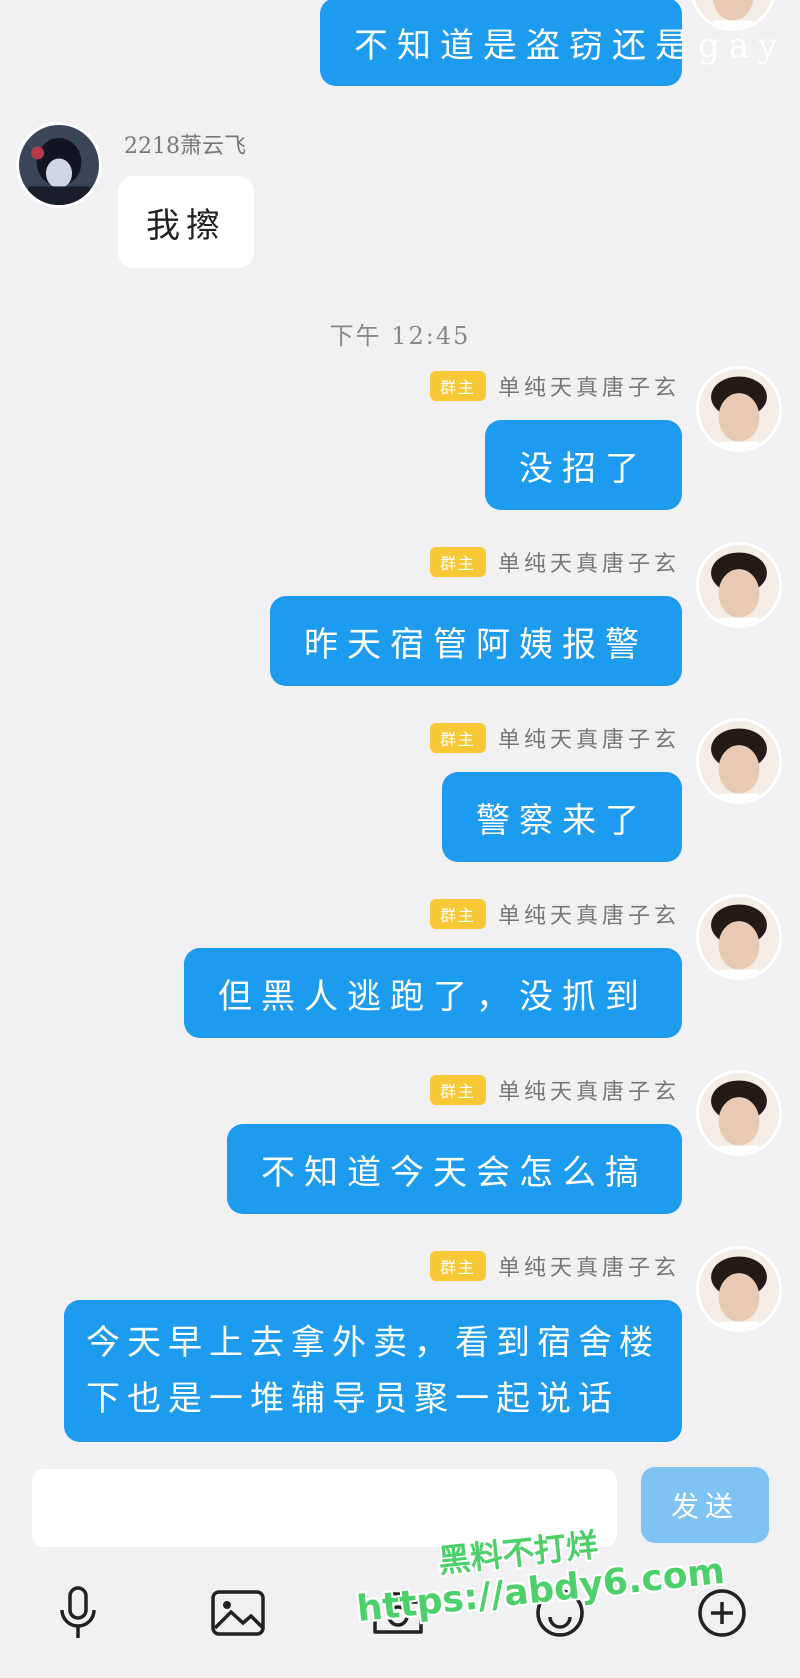 This screenshot has height=1678, width=800. Describe the element at coordinates (398, 1613) in the screenshot. I see `camera-icon` at that location.